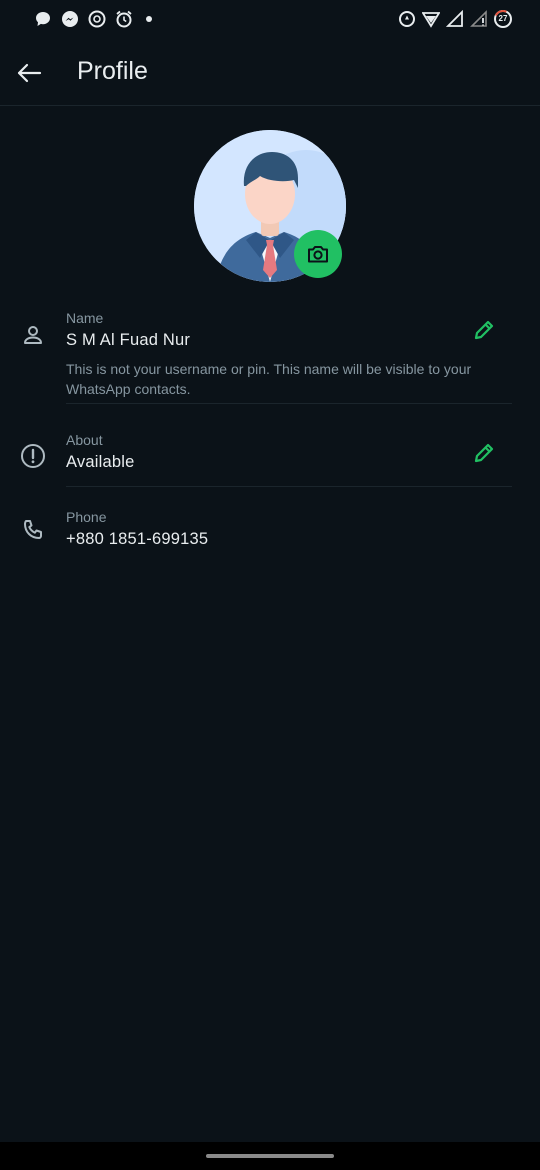  What do you see at coordinates (270, 532) in the screenshot?
I see `phone-row: Phone +880 1851-699135` at bounding box center [270, 532].